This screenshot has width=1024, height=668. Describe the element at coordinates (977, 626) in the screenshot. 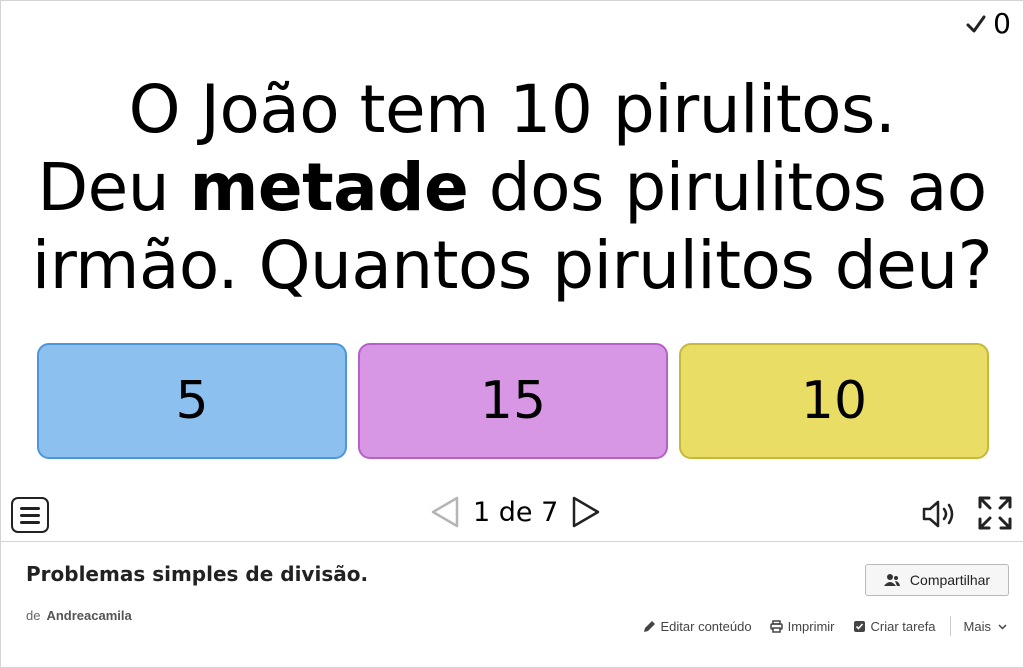

I see `more-label: Mais` at that location.